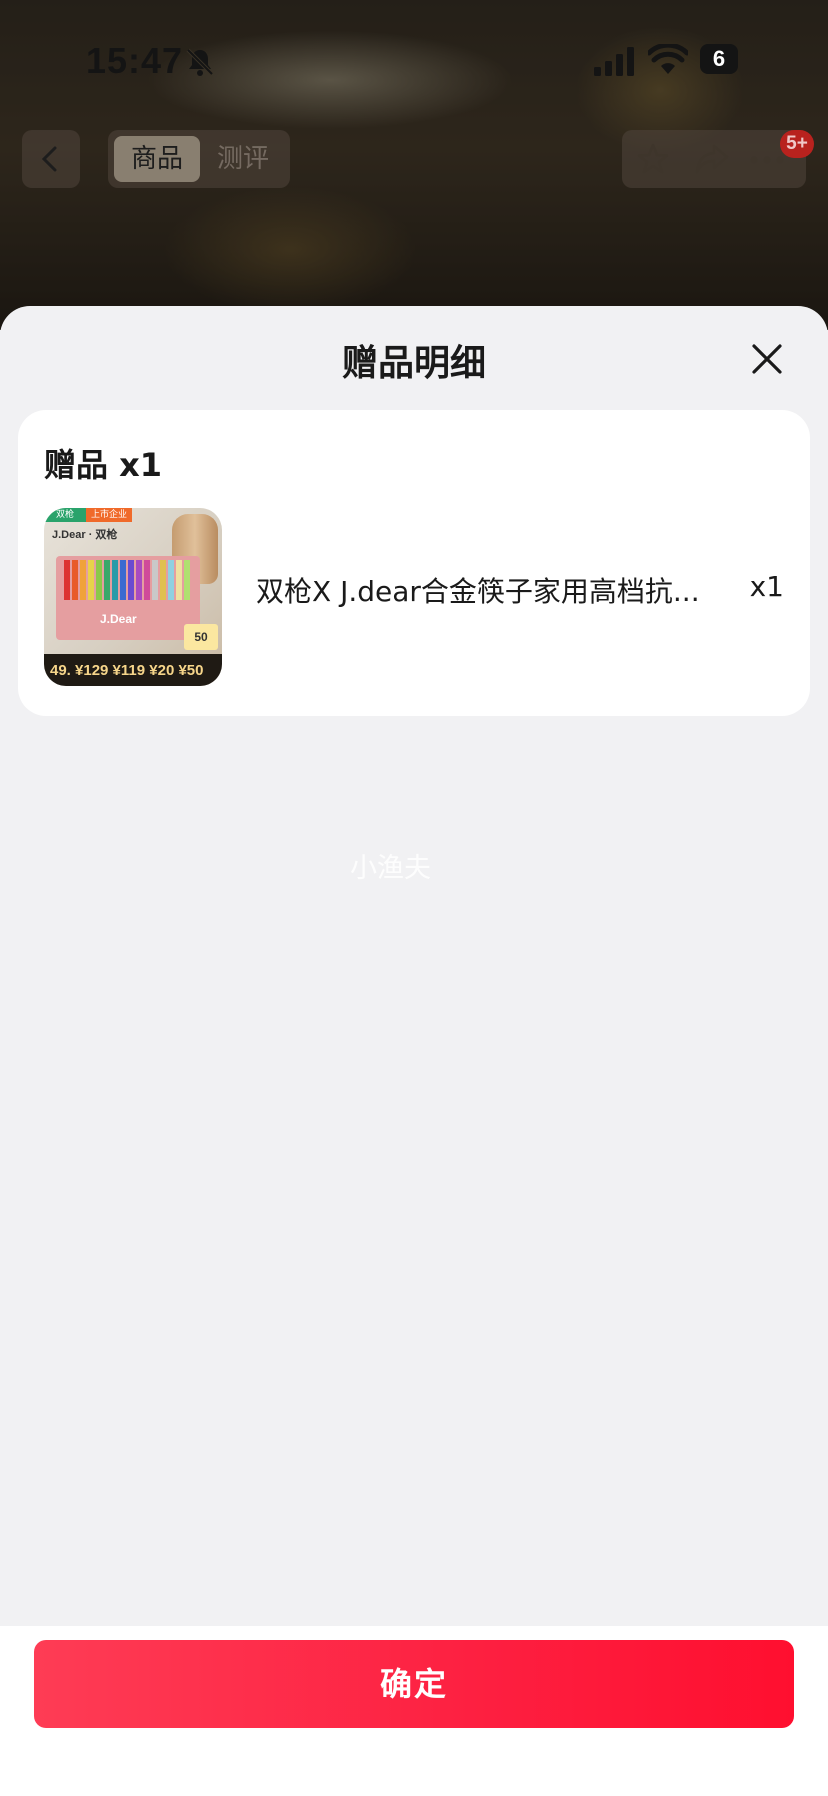  I want to click on back-icon, so click(49, 159).